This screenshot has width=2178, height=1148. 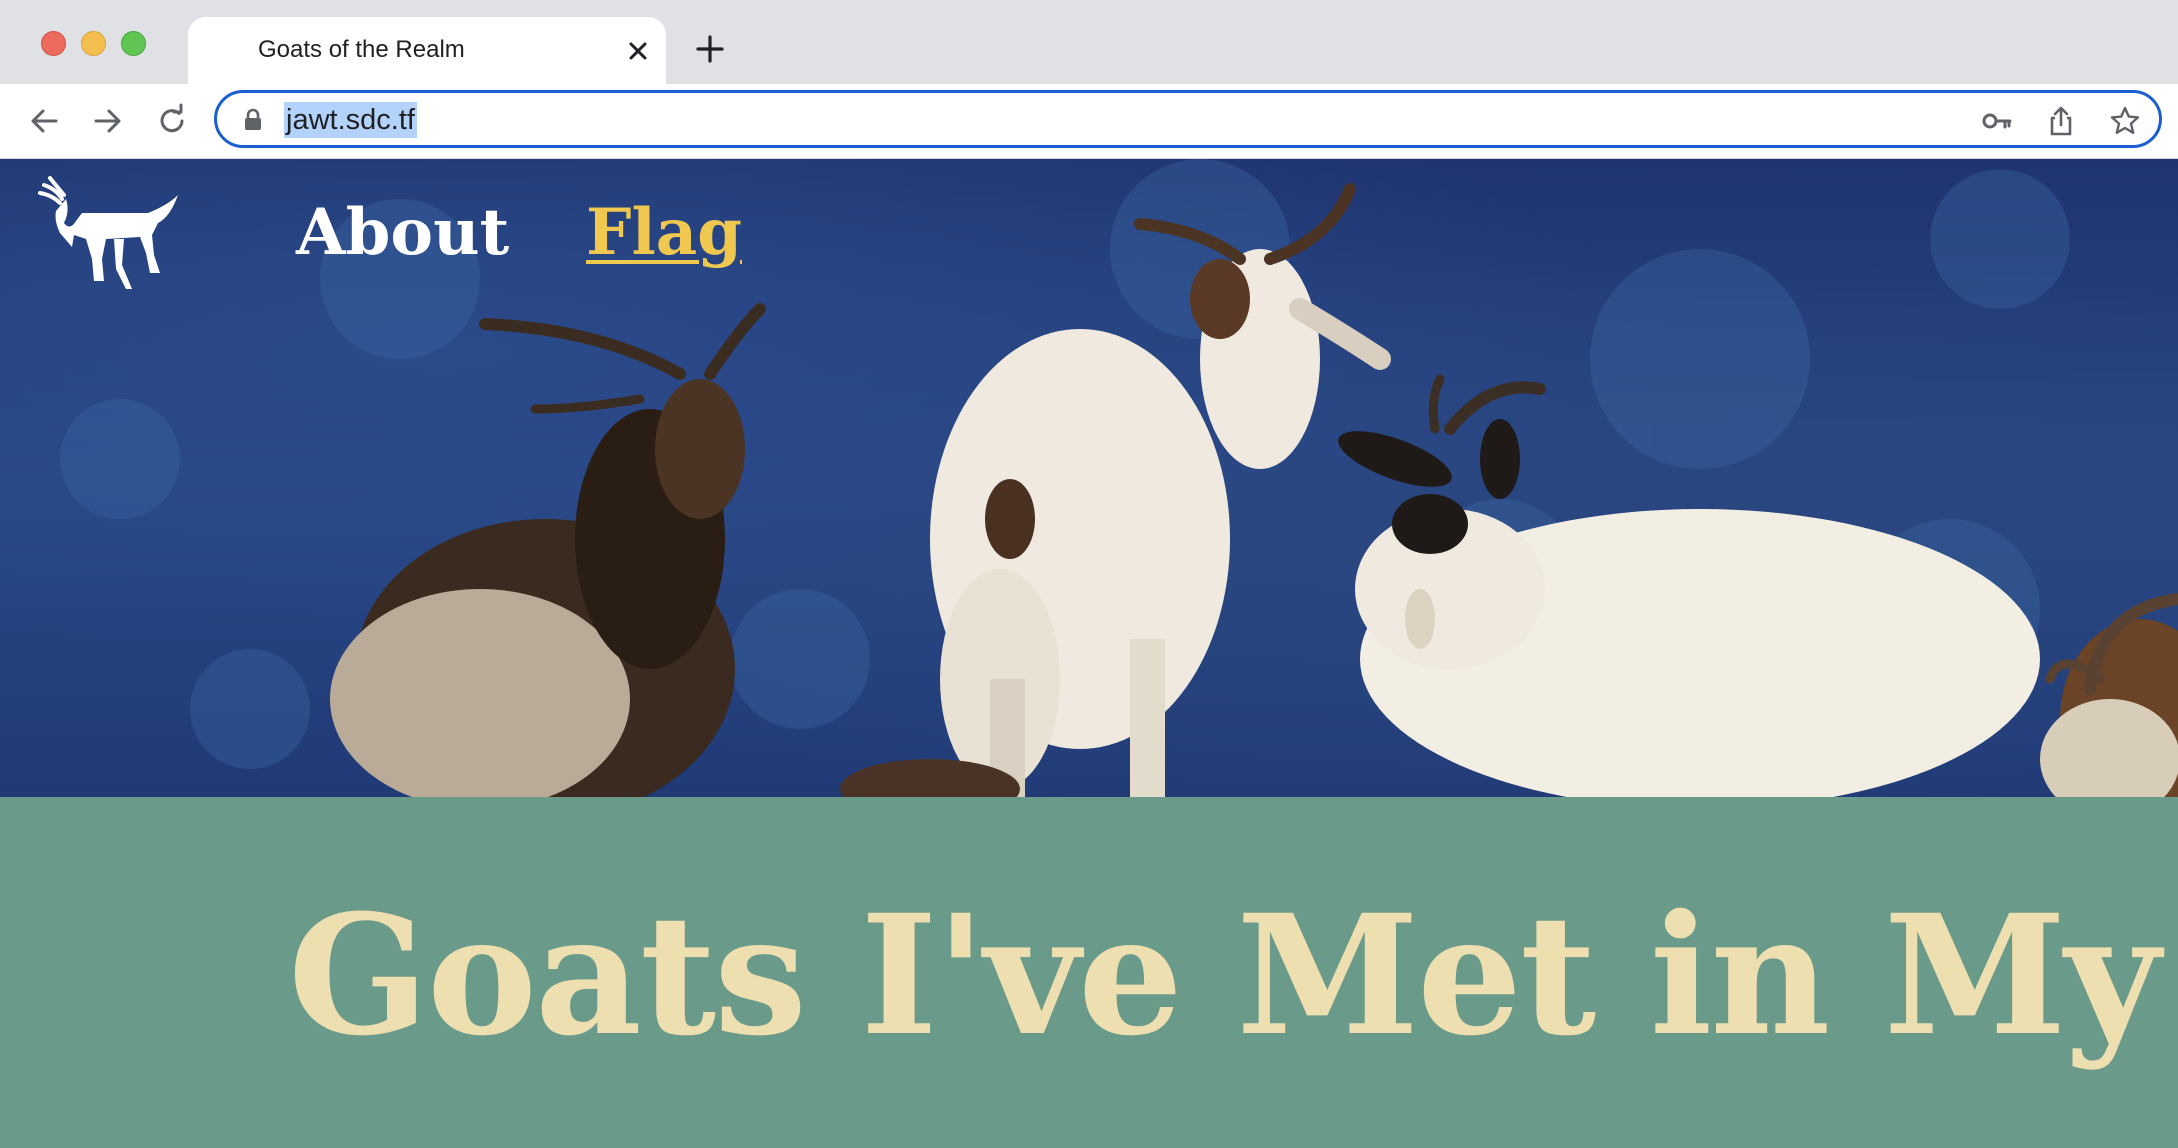 I want to click on tab-title: Goats of the Realm, so click(x=361, y=49).